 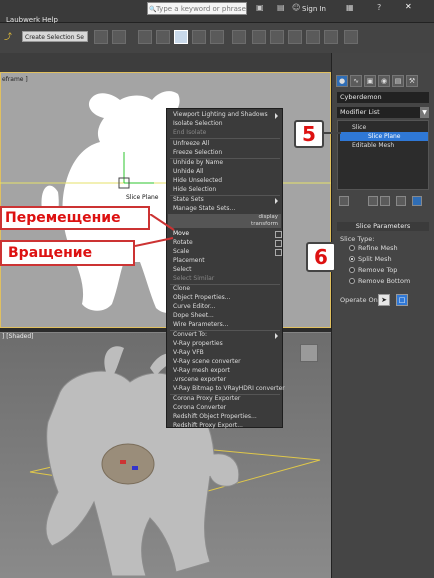 What do you see at coordinates (199, 407) in the screenshot?
I see `menu-item-corona-converter: Corona Converter` at bounding box center [199, 407].